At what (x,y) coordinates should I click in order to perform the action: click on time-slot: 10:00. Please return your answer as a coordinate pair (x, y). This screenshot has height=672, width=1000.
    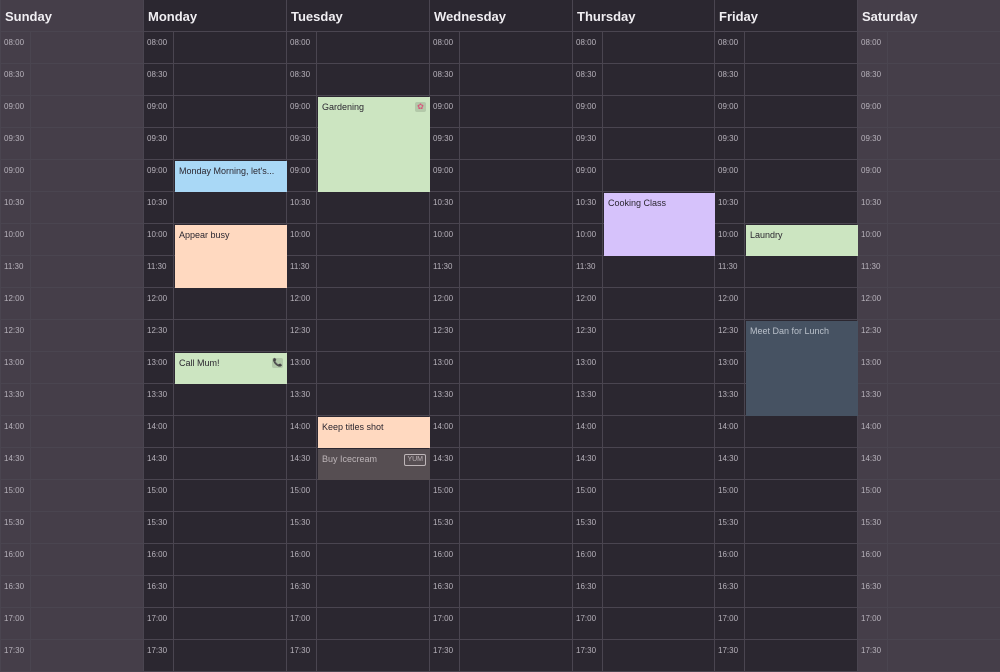
    Looking at the image, I should click on (929, 240).